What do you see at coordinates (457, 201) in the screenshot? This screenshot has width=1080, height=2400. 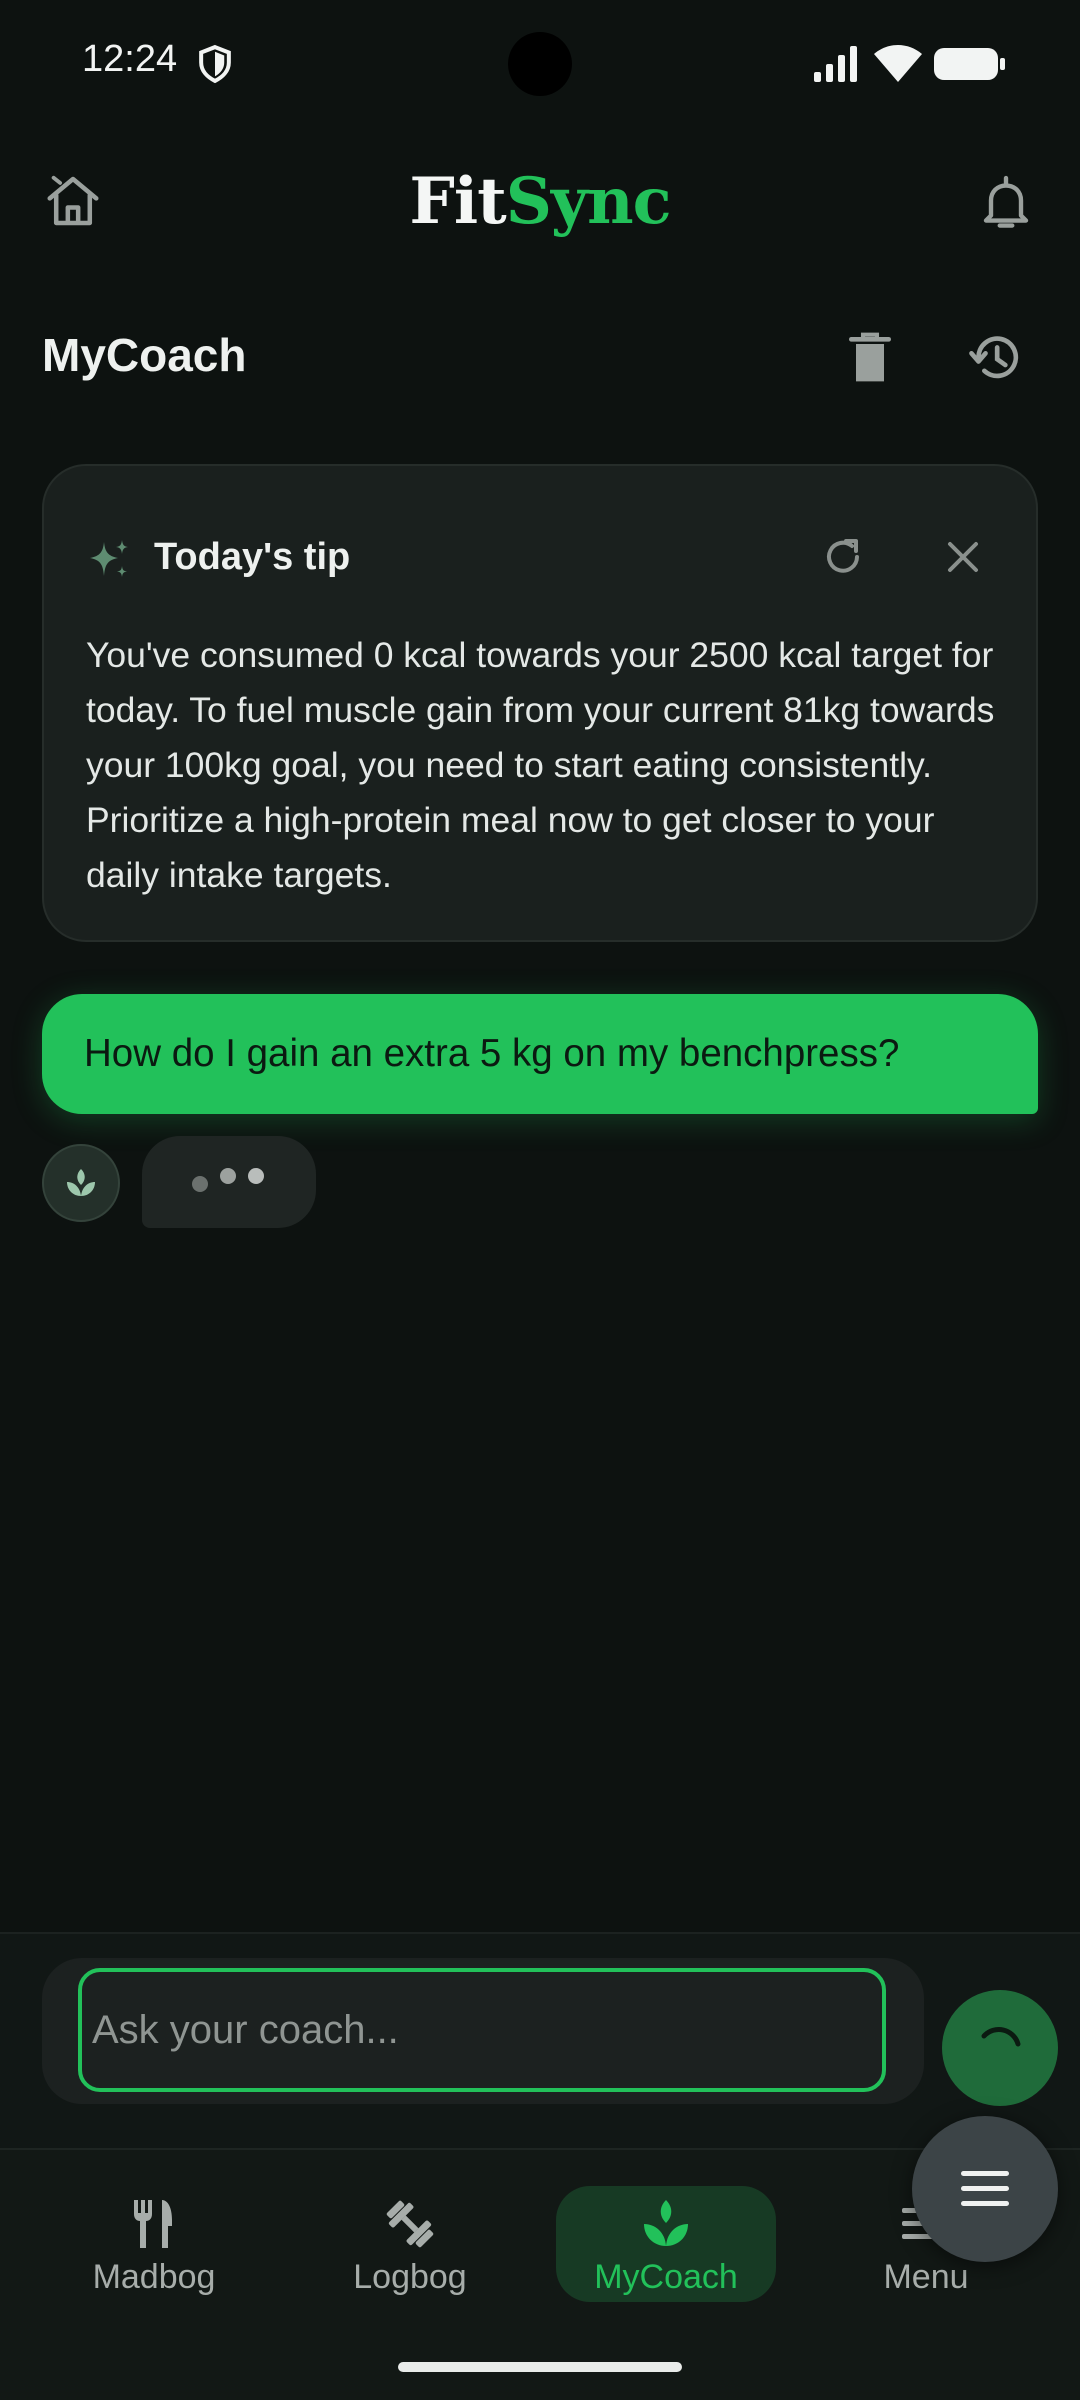 I see `app-title-fit: Fit` at bounding box center [457, 201].